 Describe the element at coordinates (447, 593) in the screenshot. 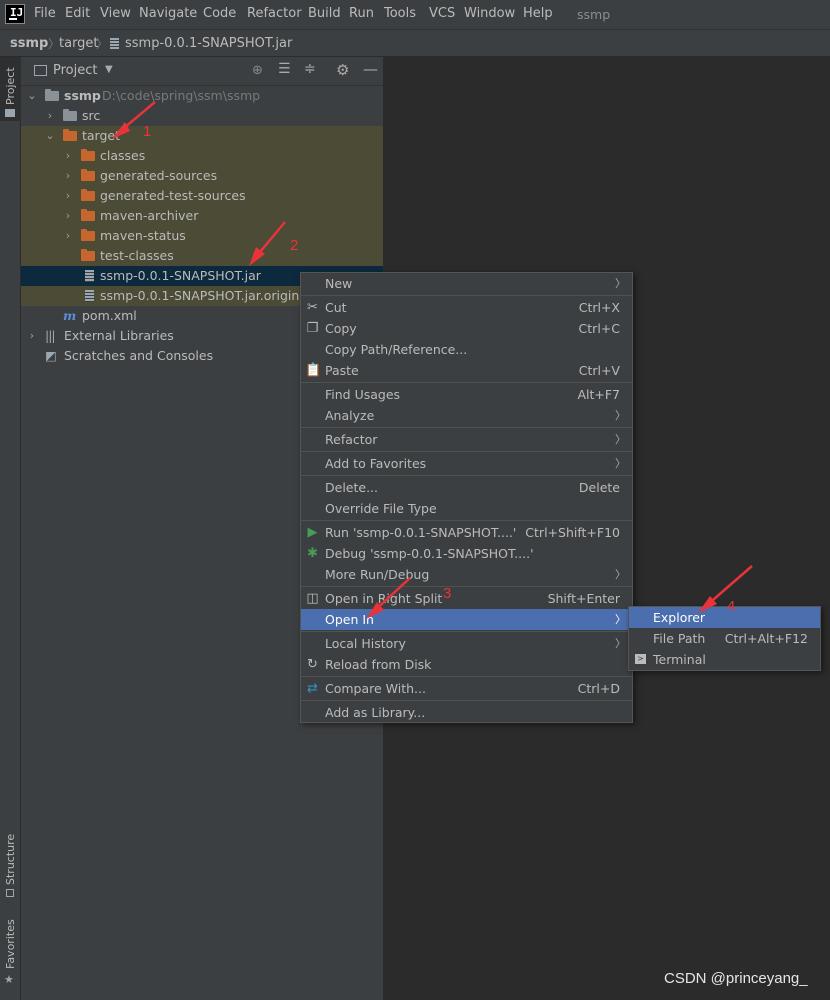

I see `annotation-number: 3` at that location.